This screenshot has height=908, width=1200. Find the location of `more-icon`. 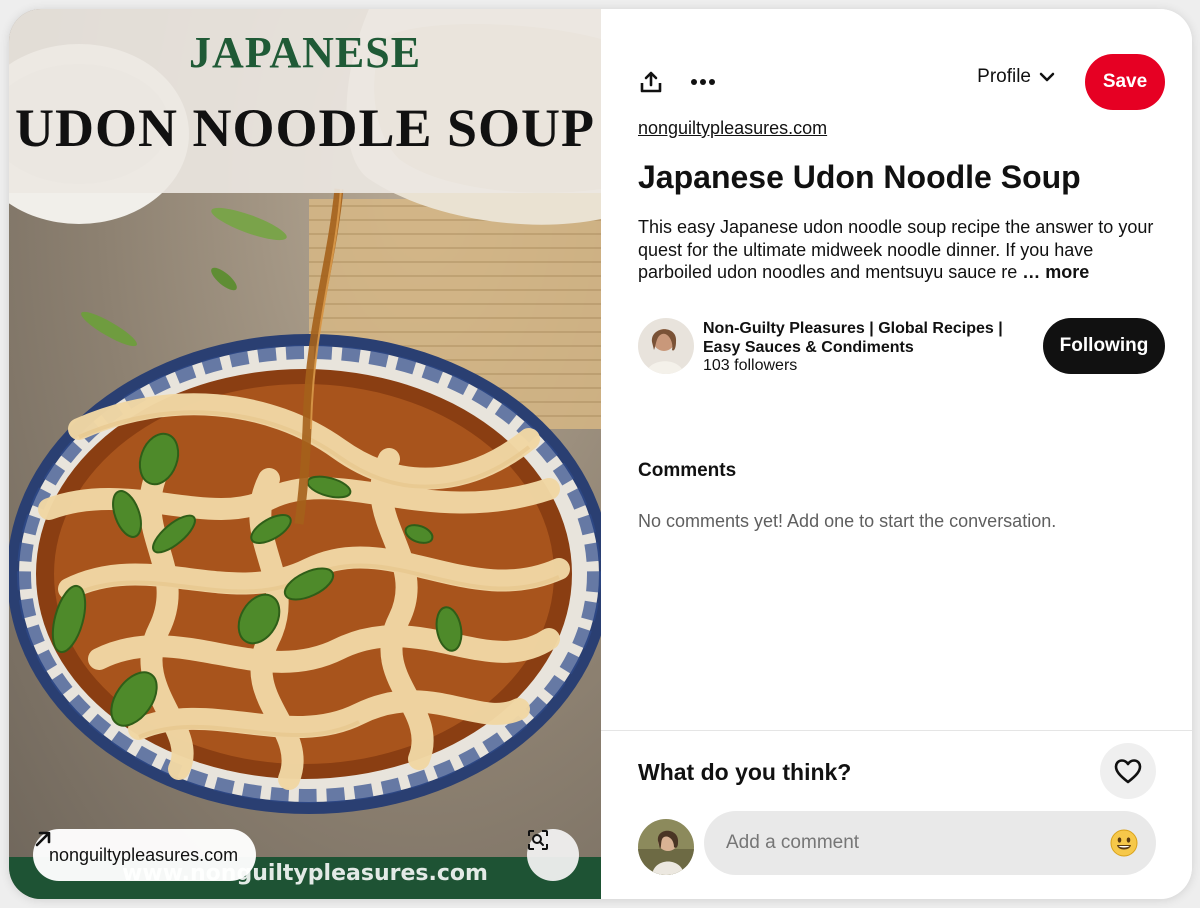

more-icon is located at coordinates (703, 82).